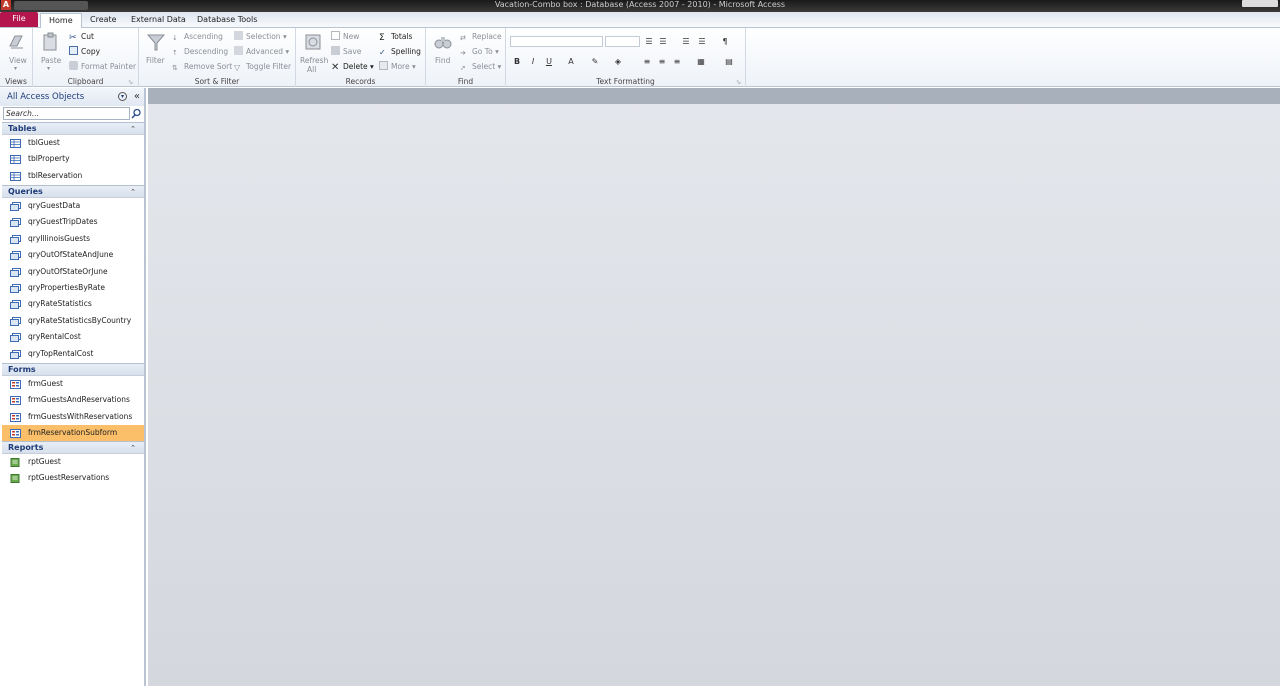 The image size is (1280, 686). Describe the element at coordinates (397, 66) in the screenshot. I see `more-button: More ▾` at that location.